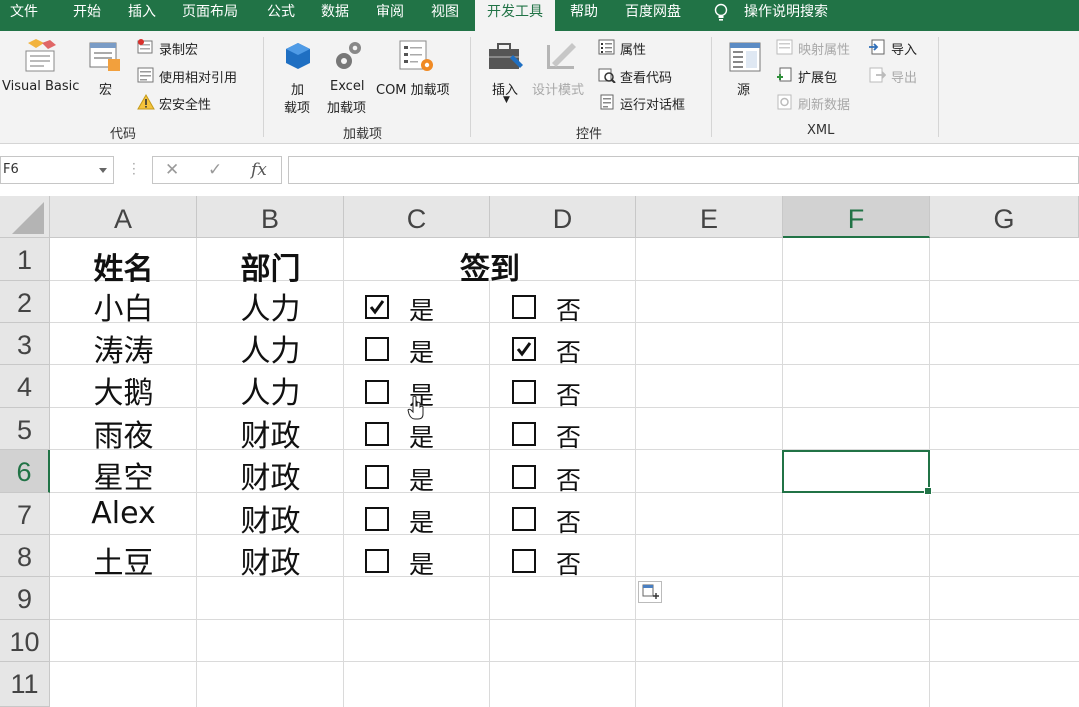  I want to click on row-header-8: 8, so click(25, 556).